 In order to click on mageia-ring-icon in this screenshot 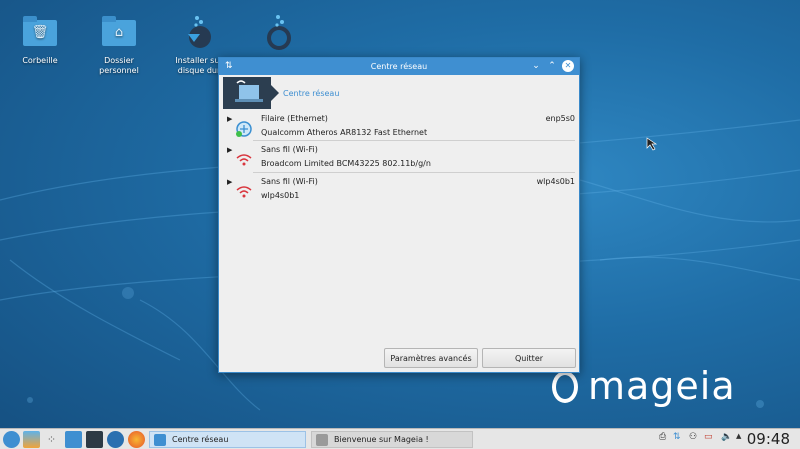, I will do `click(565, 387)`.